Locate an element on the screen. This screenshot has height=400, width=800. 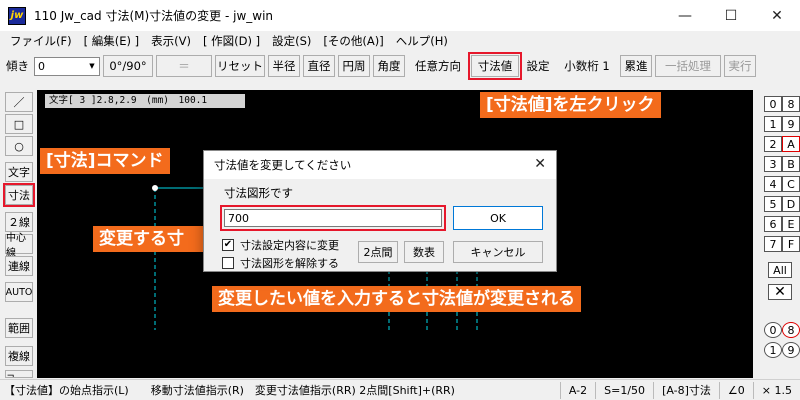
release-dimension-checkbox: 寸法図形を解除する is located at coordinates (280, 263).